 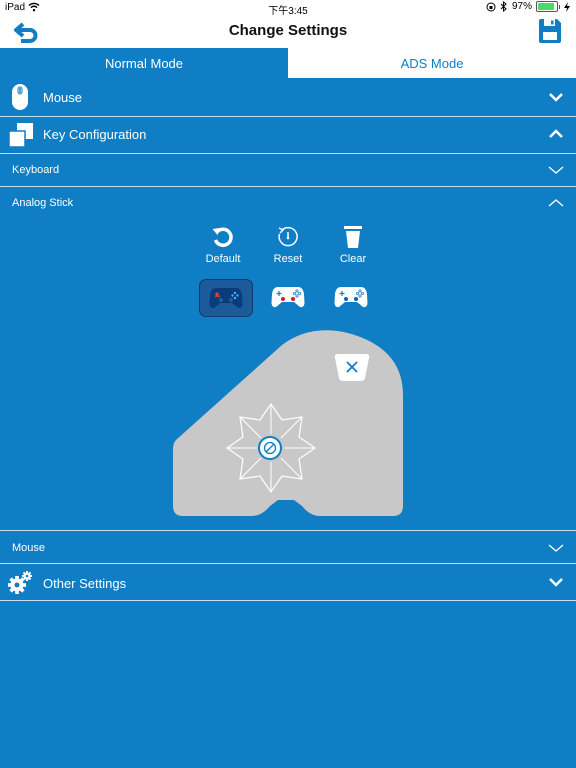 What do you see at coordinates (550, 31) in the screenshot?
I see `save-floppy-icon` at bounding box center [550, 31].